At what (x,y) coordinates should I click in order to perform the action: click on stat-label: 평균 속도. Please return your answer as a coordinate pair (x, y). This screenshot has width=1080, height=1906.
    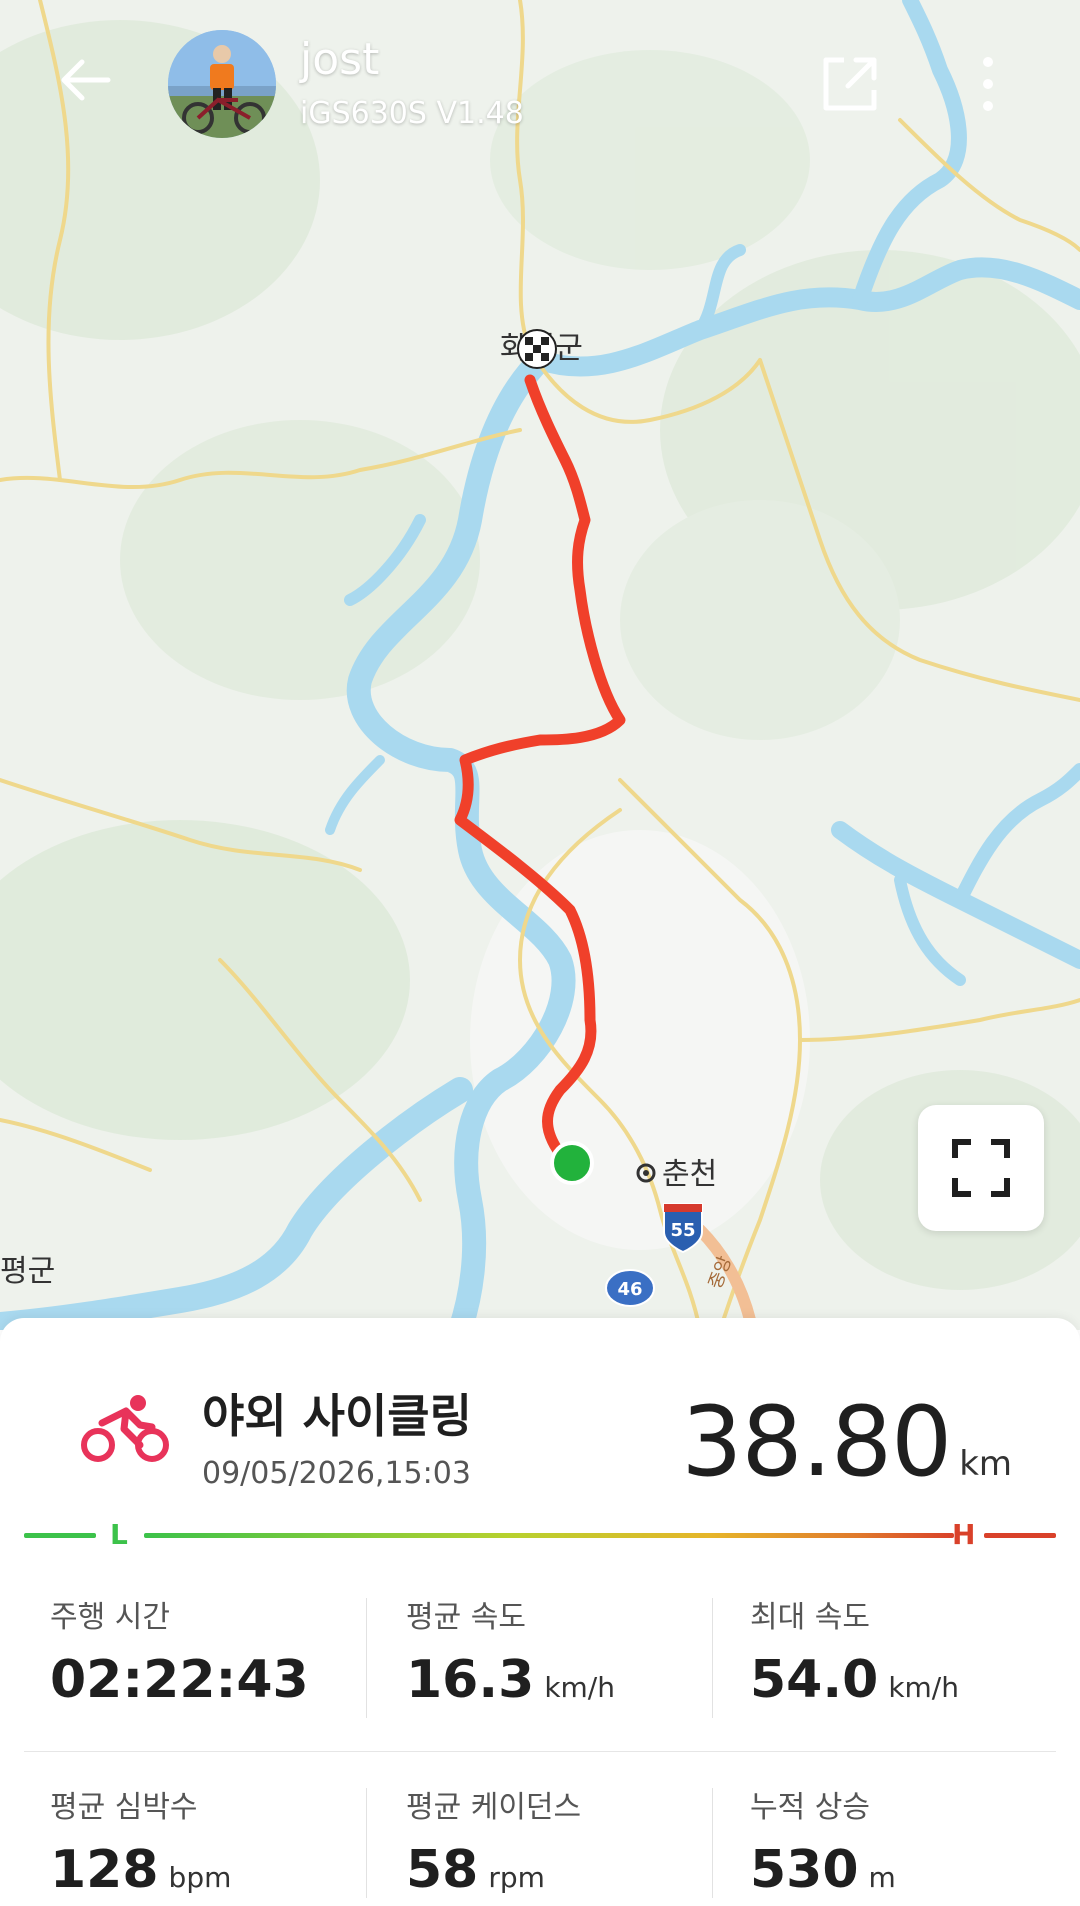
    Looking at the image, I should click on (466, 1617).